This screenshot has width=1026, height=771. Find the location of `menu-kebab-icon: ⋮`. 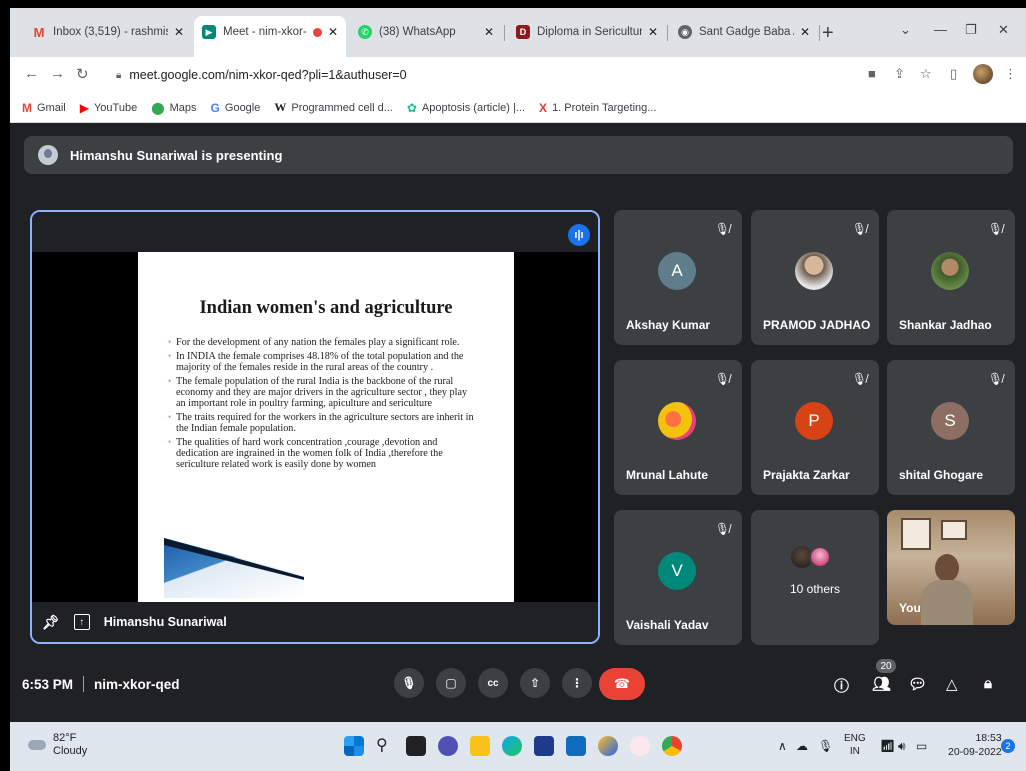

menu-kebab-icon: ⋮ is located at coordinates (1010, 74).